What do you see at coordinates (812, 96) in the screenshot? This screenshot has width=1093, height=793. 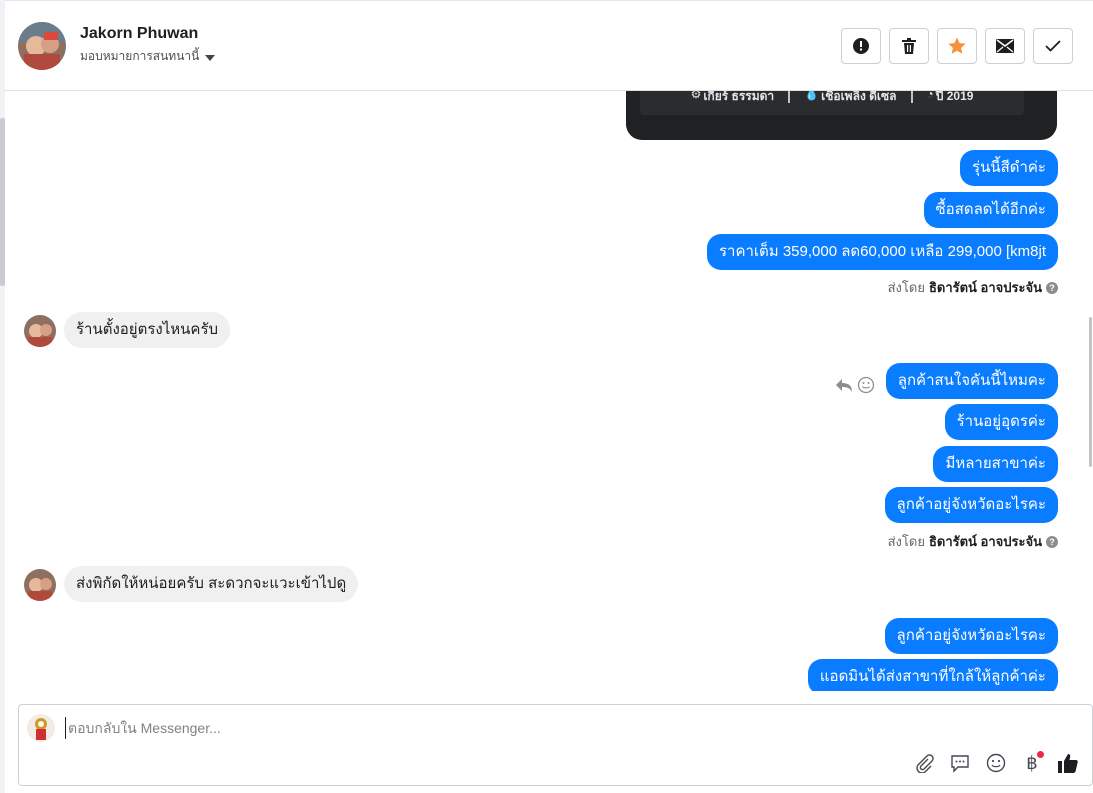 I see `fuel-drop-icon: 💧` at bounding box center [812, 96].